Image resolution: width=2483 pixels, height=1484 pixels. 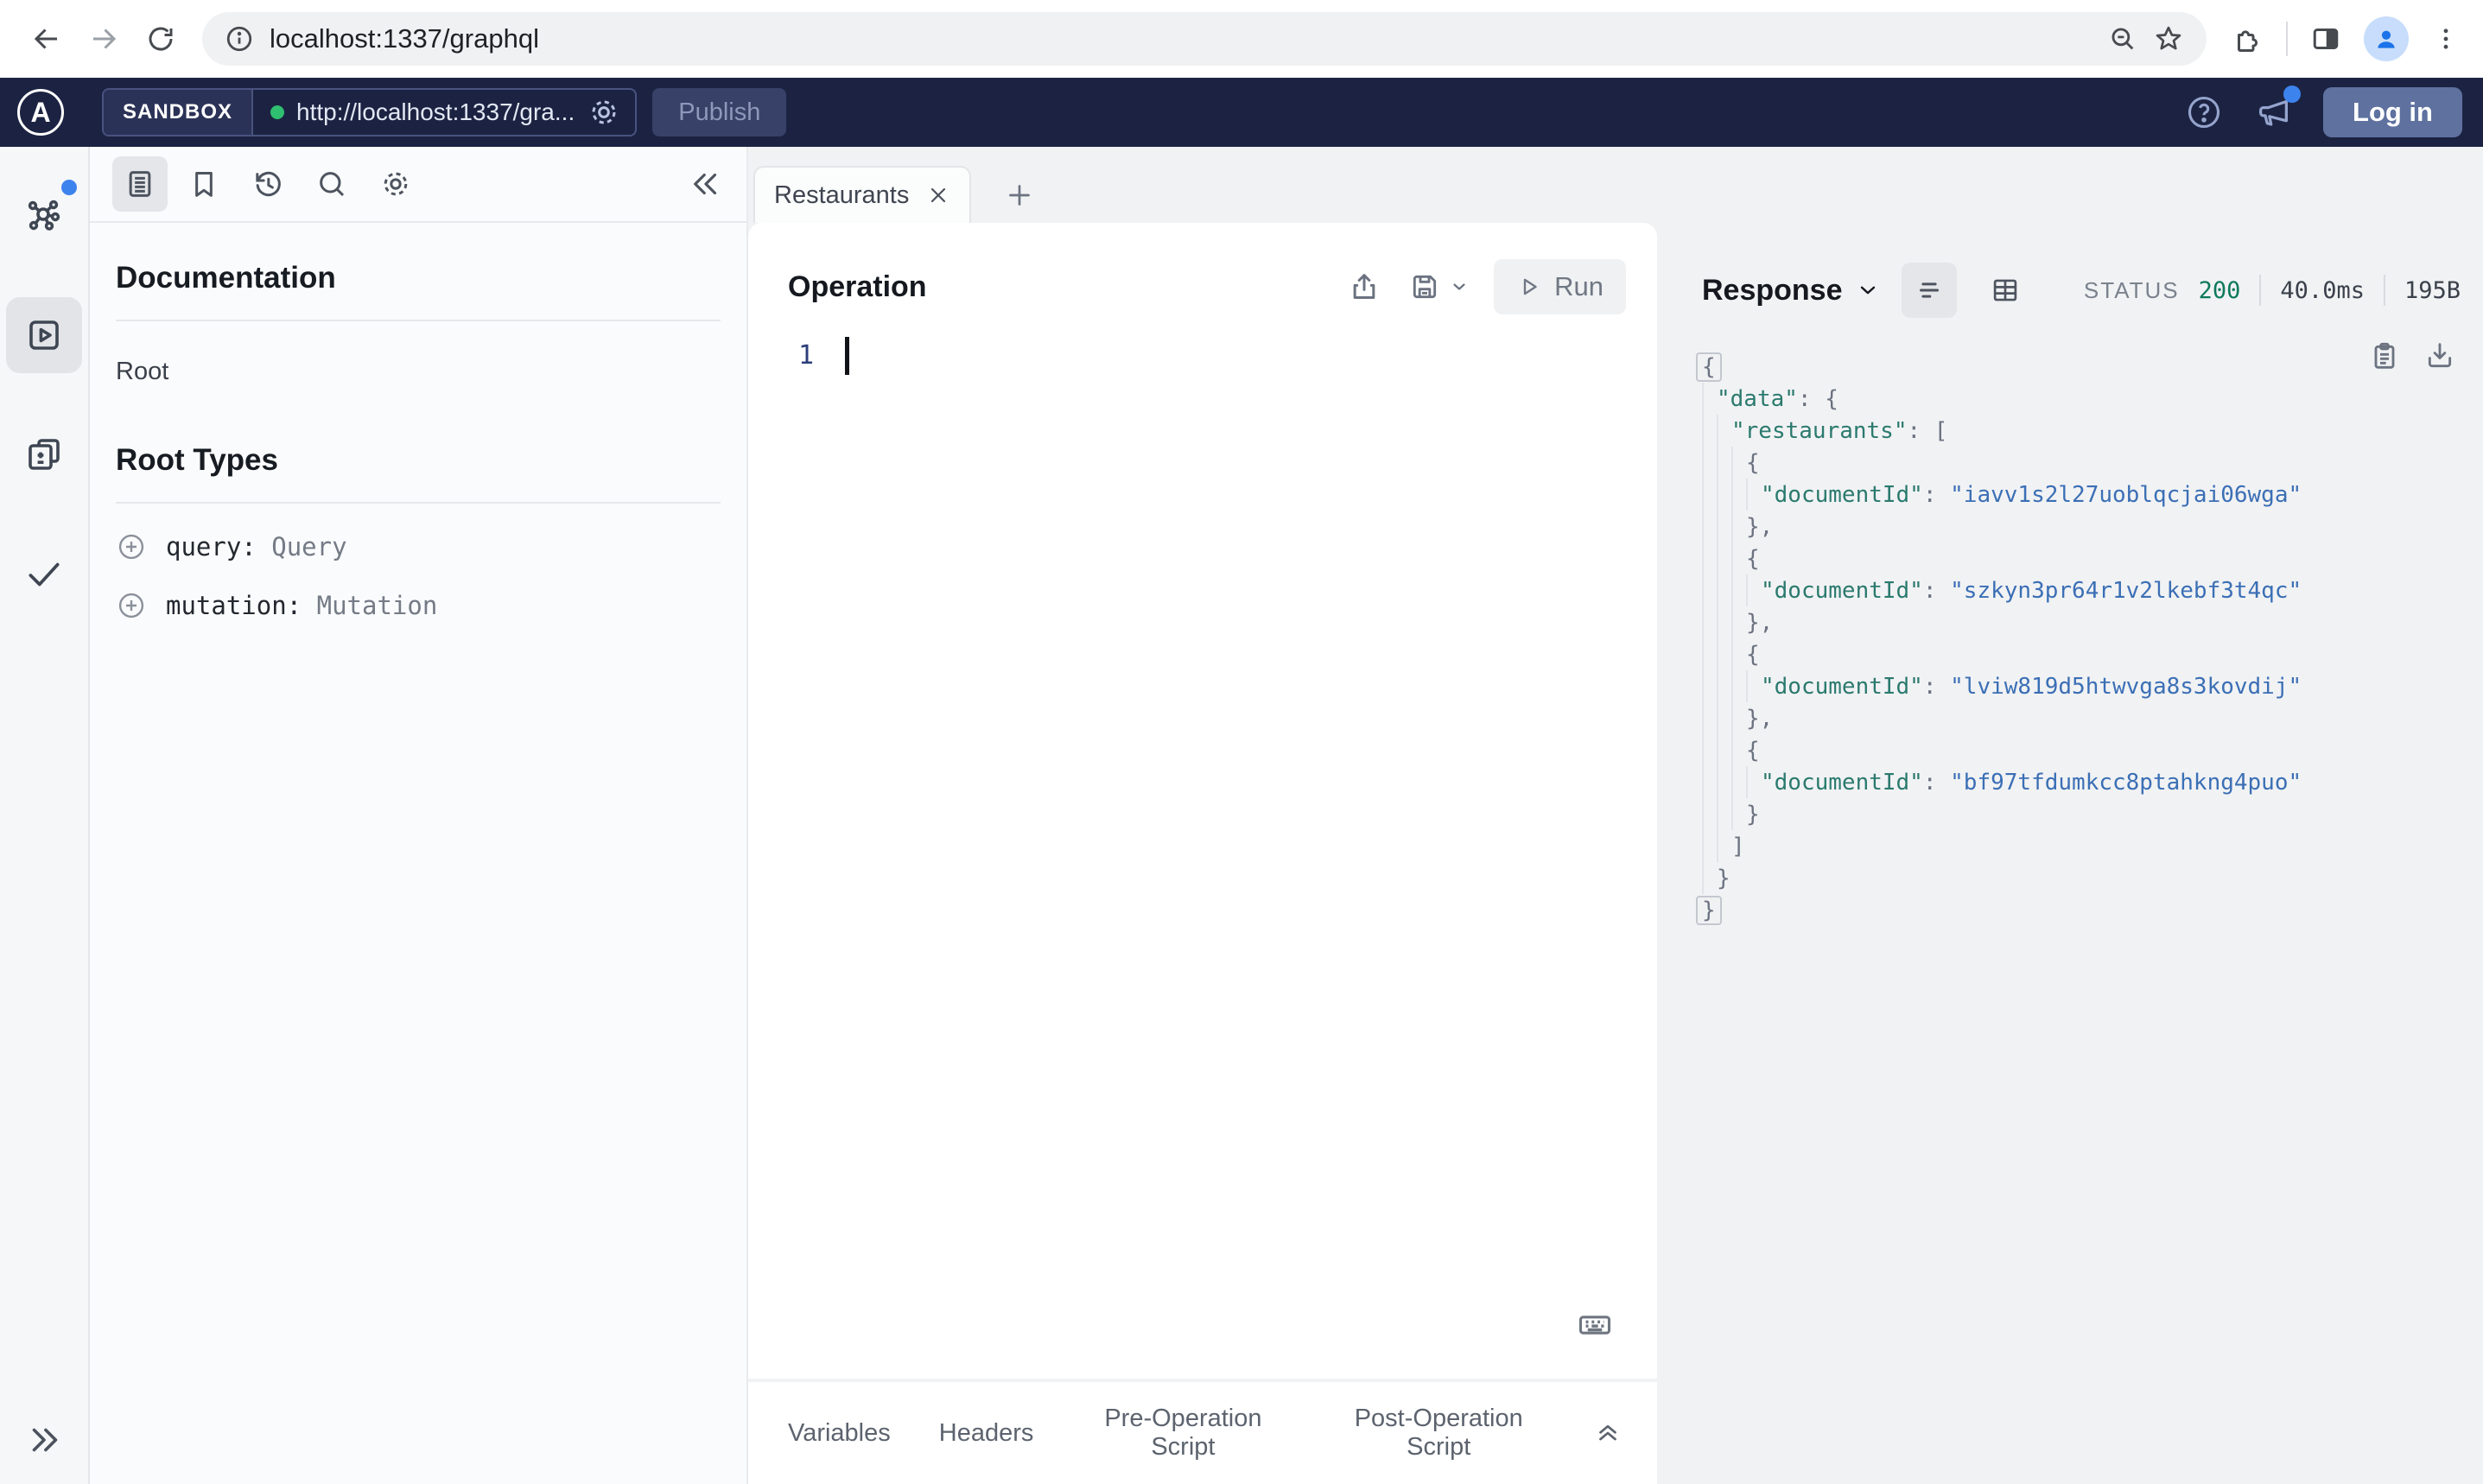 What do you see at coordinates (2248, 38) in the screenshot?
I see `extensions-puzzle-icon` at bounding box center [2248, 38].